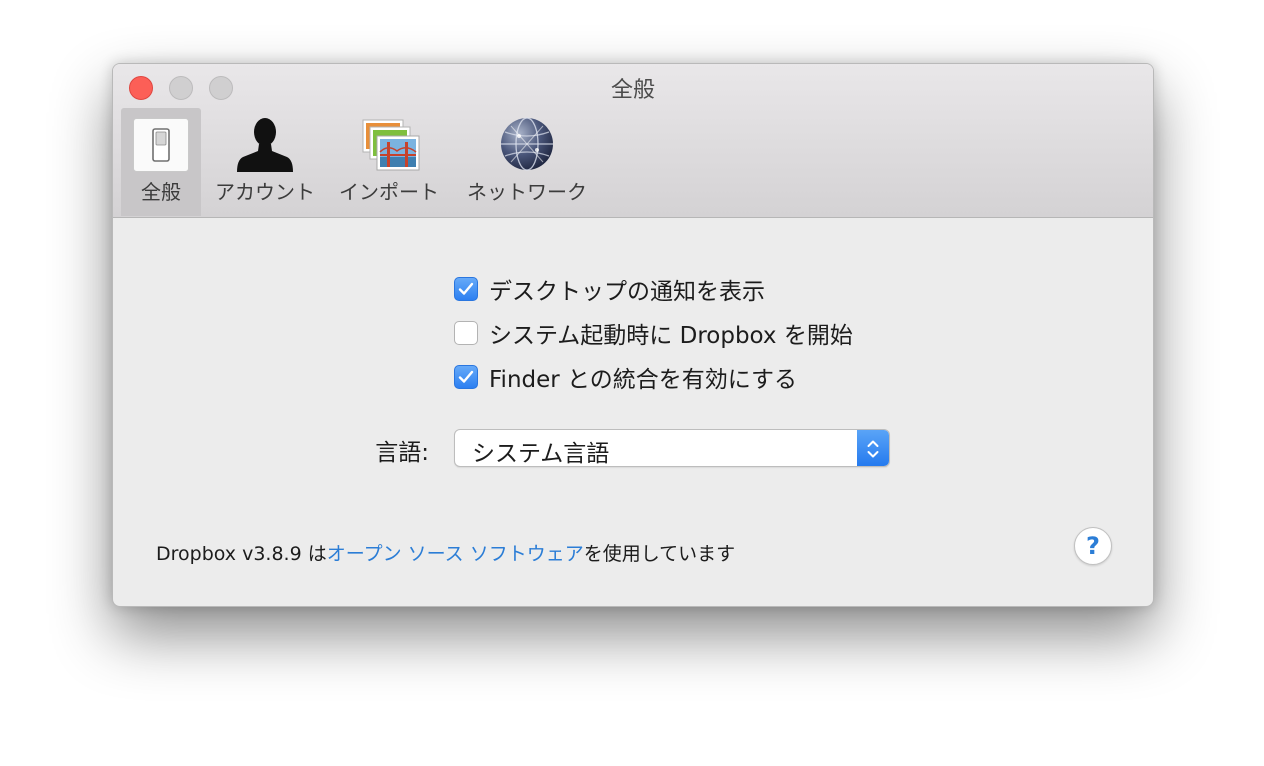 The height and width of the screenshot is (766, 1264). I want to click on up-down-chevrons-icon, so click(873, 448).